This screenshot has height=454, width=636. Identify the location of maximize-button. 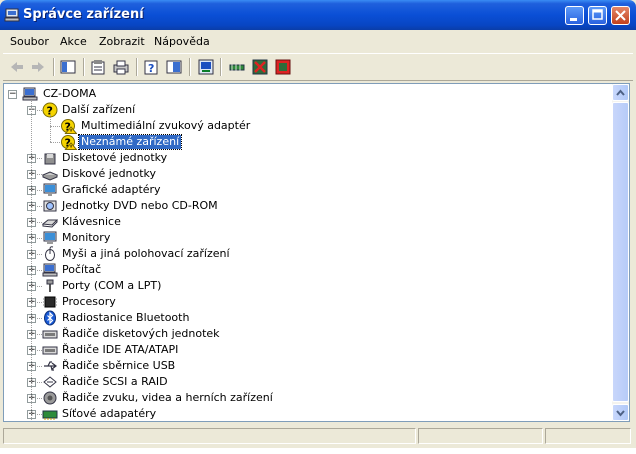
(597, 15).